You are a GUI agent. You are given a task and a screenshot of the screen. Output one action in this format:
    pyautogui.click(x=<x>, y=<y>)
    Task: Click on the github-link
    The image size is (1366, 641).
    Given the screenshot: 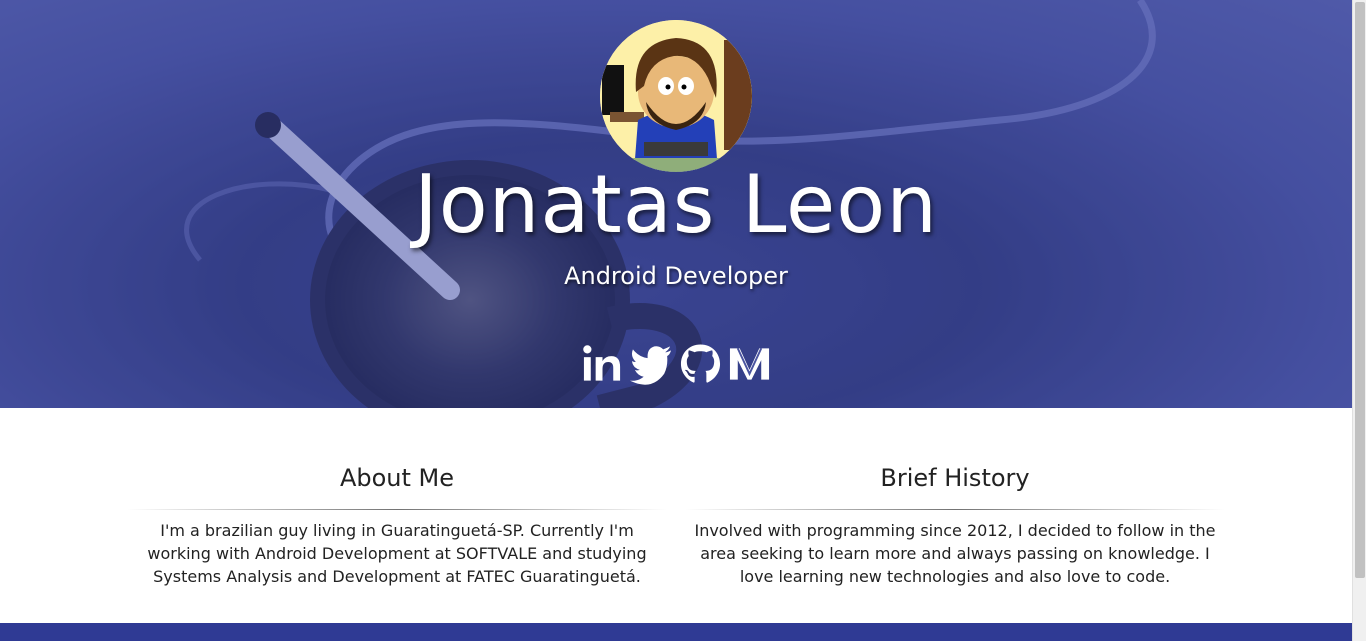 What is the action you would take?
    pyautogui.click(x=700, y=364)
    